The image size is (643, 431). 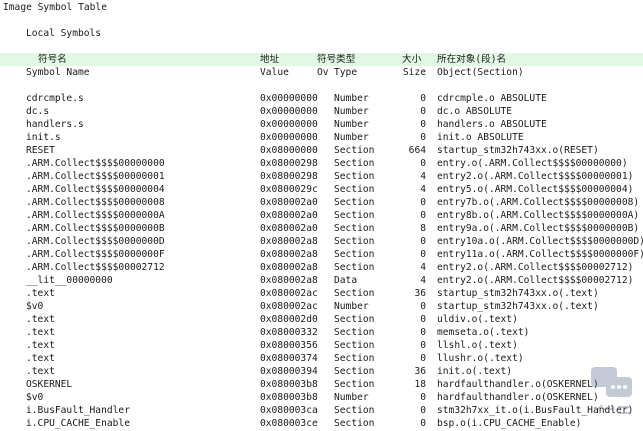 I want to click on cell-object: handlers.o ABSOLUTE, so click(x=492, y=124).